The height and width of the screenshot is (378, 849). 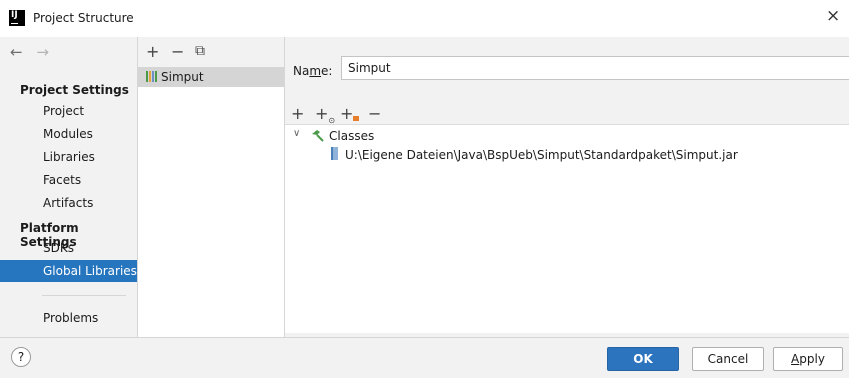 What do you see at coordinates (808, 359) in the screenshot?
I see `apply-button: Apply` at bounding box center [808, 359].